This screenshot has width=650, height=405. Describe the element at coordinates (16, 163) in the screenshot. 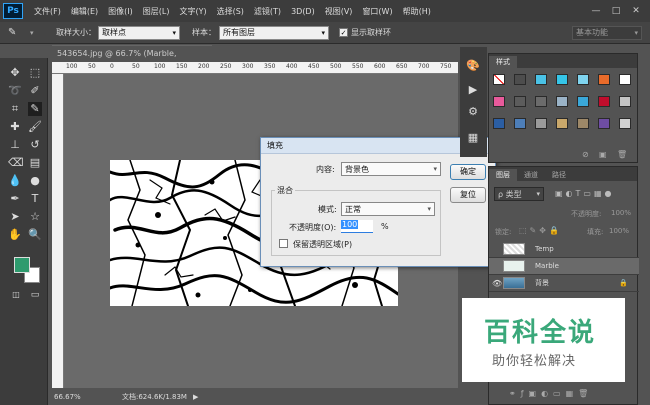

I see `eraser-tool-icon: ⌫` at that location.